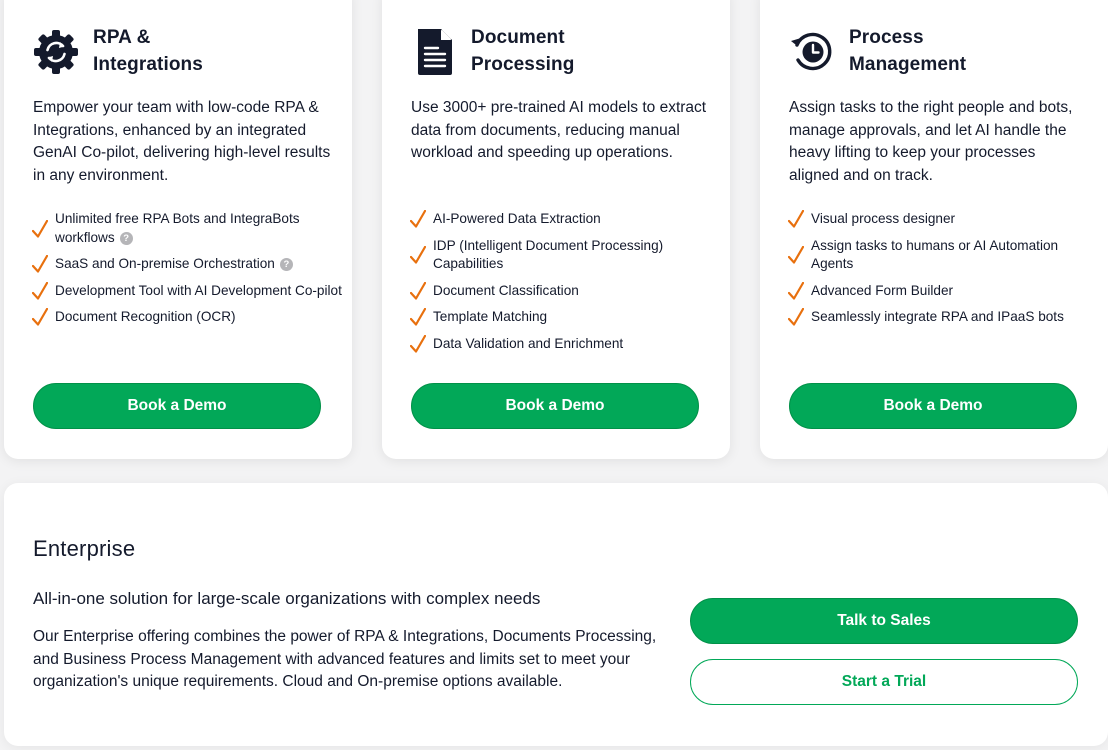 The height and width of the screenshot is (750, 1108). I want to click on feature-item: Advanced Form Builder, so click(942, 291).